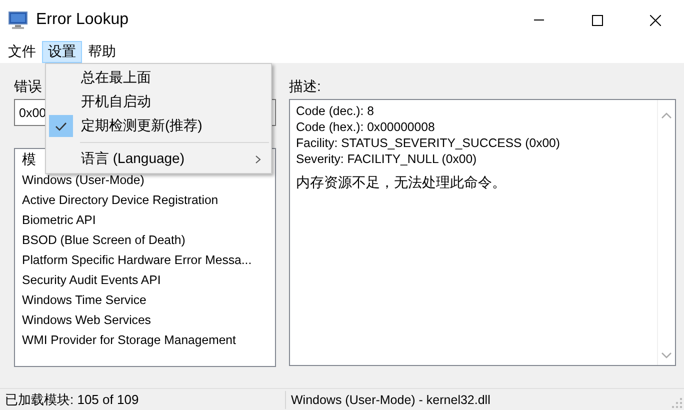  I want to click on menu-item: 总在最上面, so click(158, 78).